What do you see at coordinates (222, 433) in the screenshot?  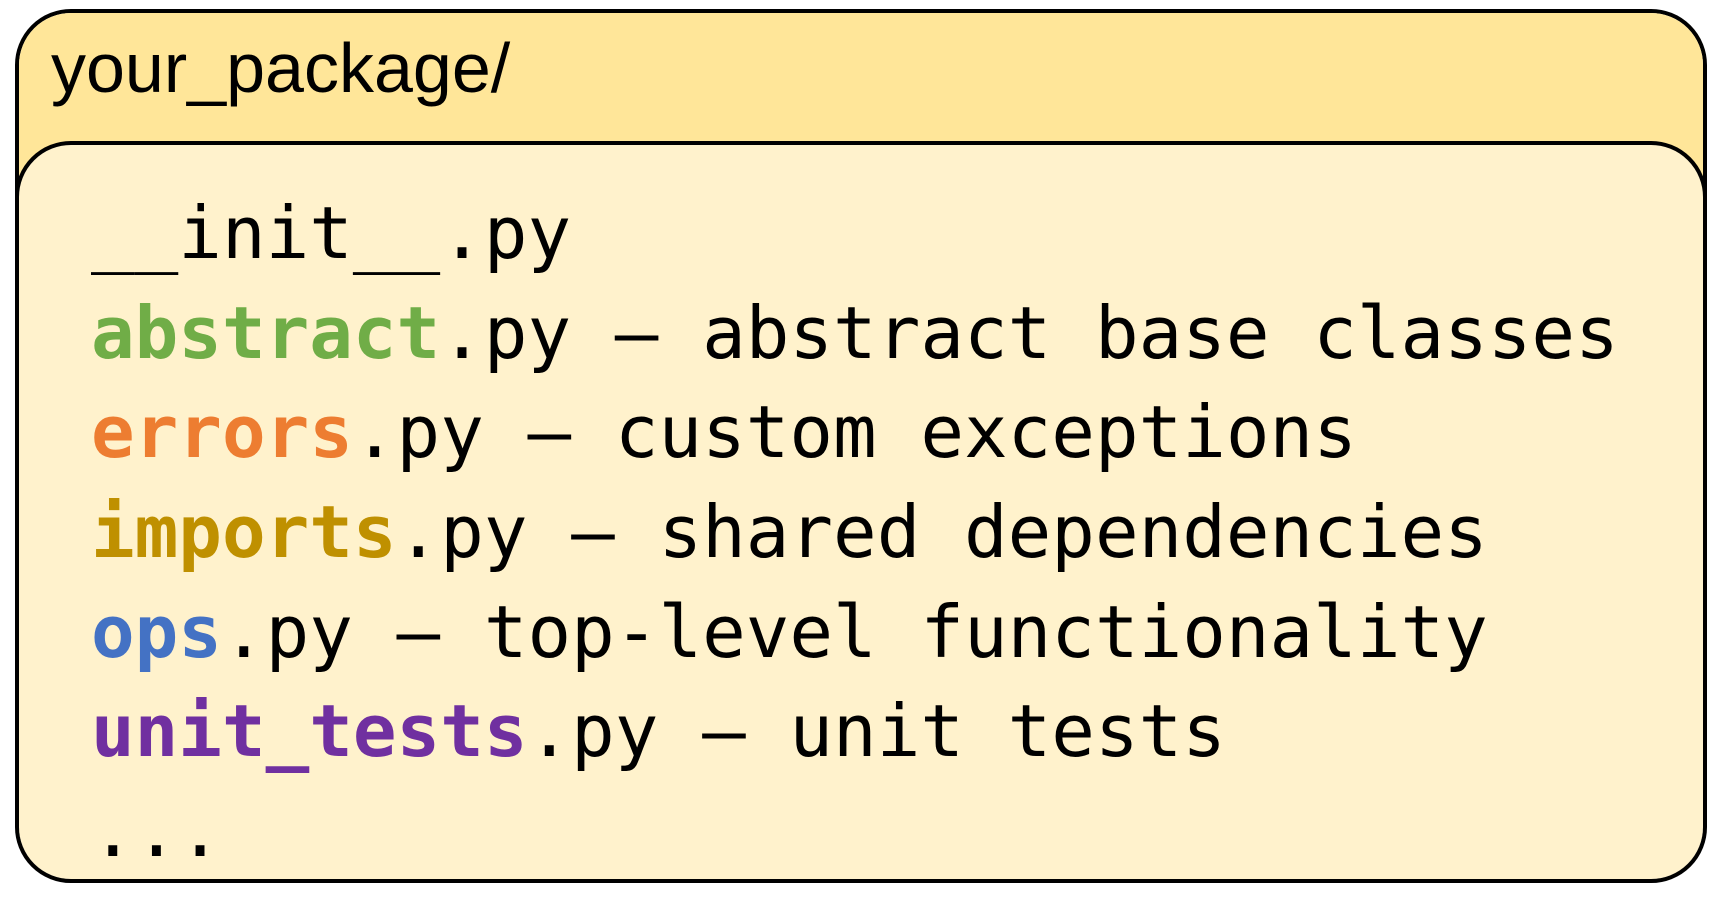 I see `file-stem: errors` at bounding box center [222, 433].